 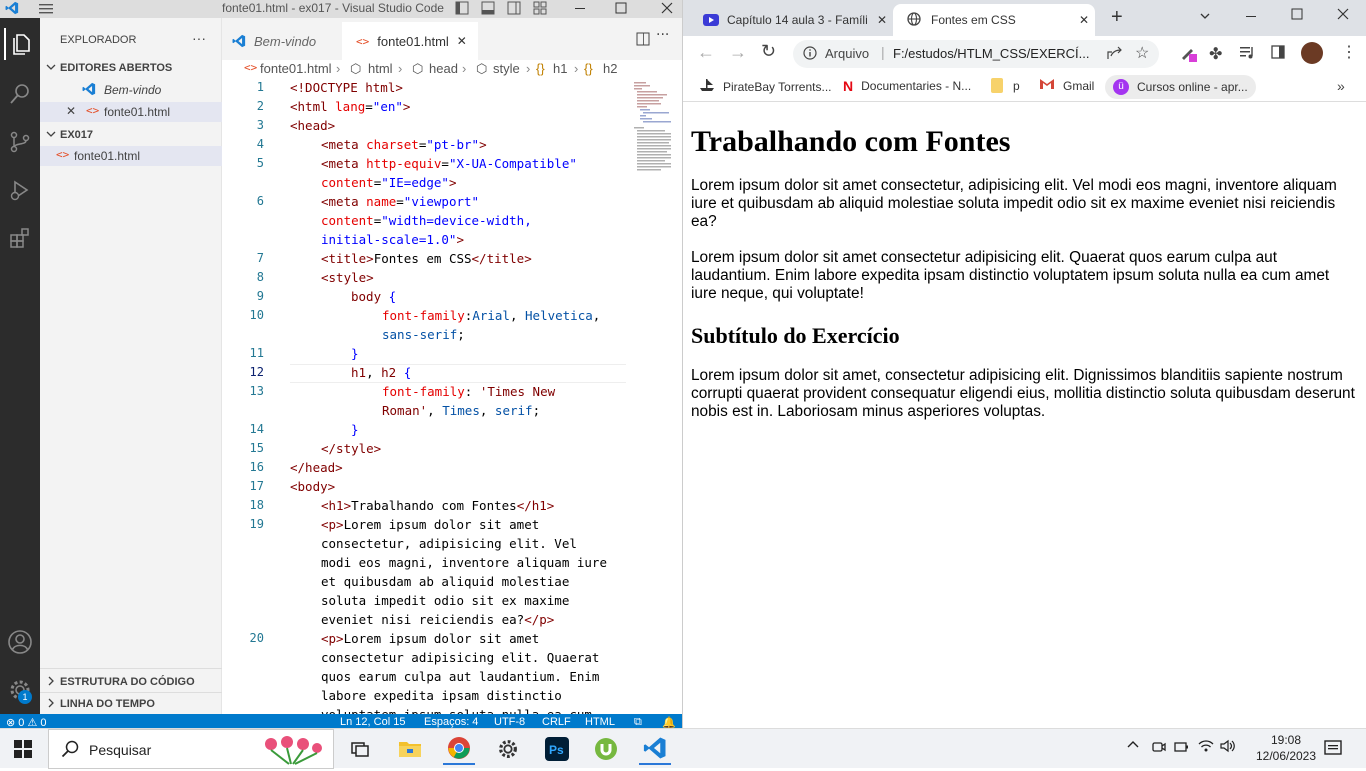 I want to click on code-line: <h1>Trabalhando com Fontes</h1>, so click(x=437, y=505).